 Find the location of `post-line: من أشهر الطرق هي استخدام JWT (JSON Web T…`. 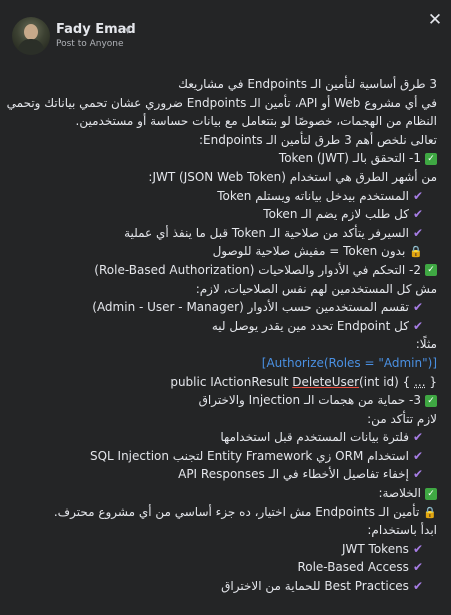

post-line: من أشهر الطرق هي استخدام JWT (JSON Web T… is located at coordinates (292, 176).